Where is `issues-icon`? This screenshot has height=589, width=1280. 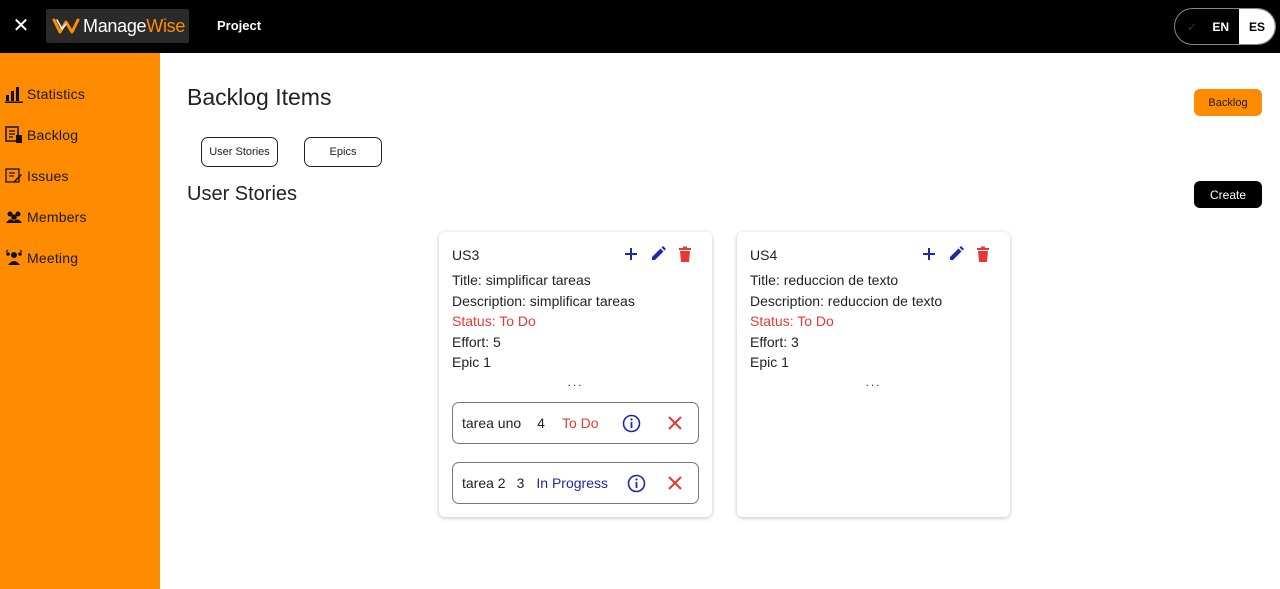
issues-icon is located at coordinates (14, 176).